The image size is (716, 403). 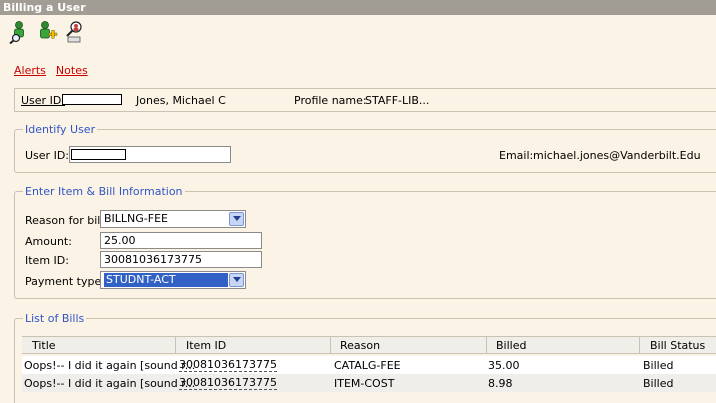 I want to click on column-header-reason: Reason, so click(x=360, y=345).